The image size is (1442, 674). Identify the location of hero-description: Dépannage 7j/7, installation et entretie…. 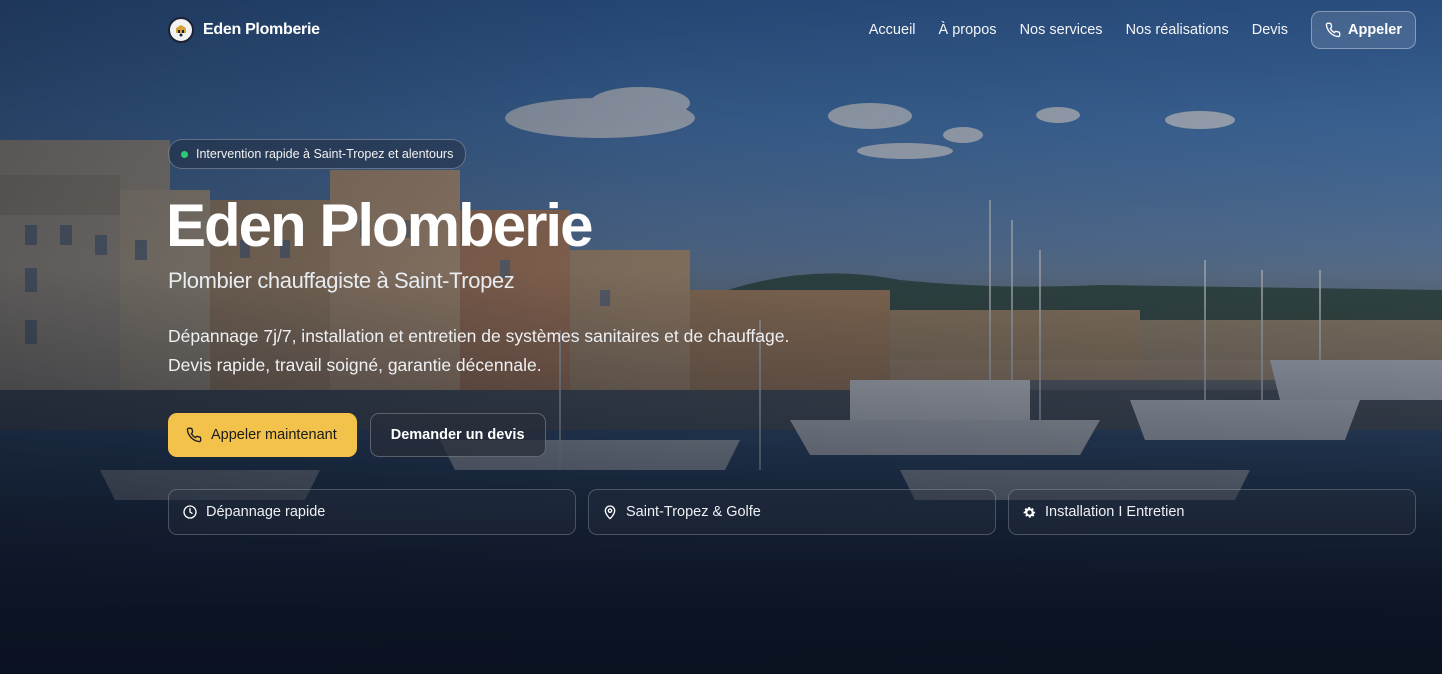
(478, 351).